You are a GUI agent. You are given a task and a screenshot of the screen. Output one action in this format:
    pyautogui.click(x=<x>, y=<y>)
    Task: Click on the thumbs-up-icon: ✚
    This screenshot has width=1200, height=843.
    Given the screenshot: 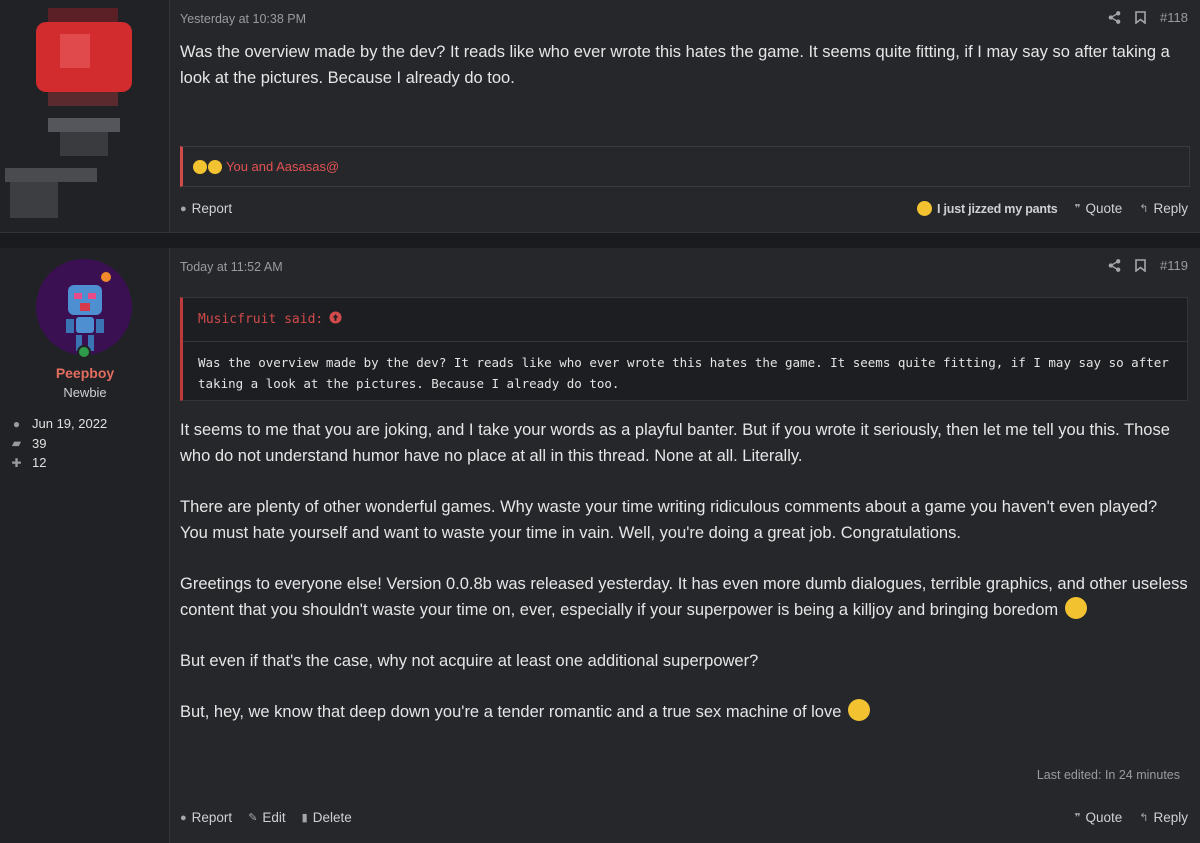 What is the action you would take?
    pyautogui.click(x=16, y=462)
    